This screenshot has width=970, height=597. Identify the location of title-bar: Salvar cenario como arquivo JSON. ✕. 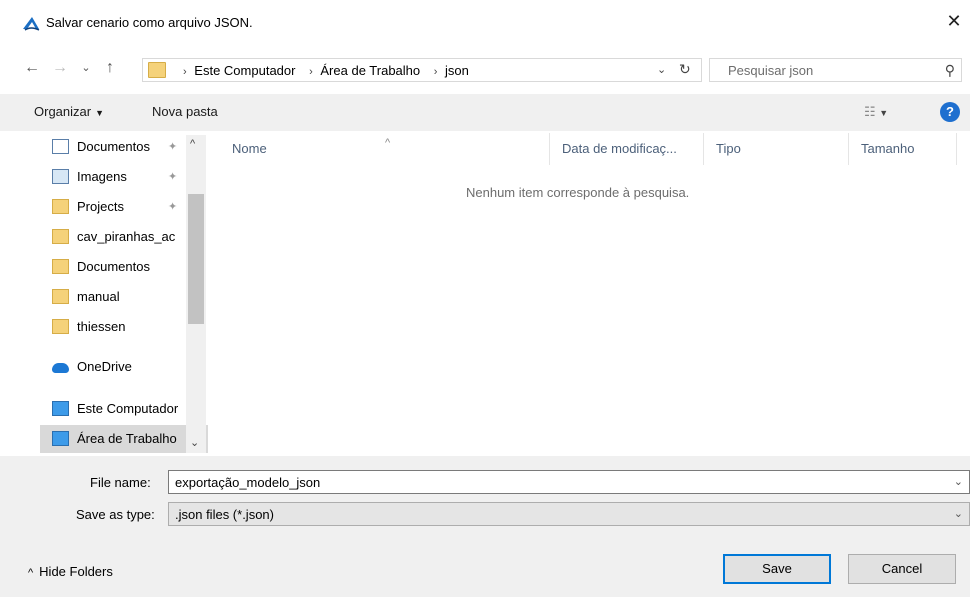
(485, 20).